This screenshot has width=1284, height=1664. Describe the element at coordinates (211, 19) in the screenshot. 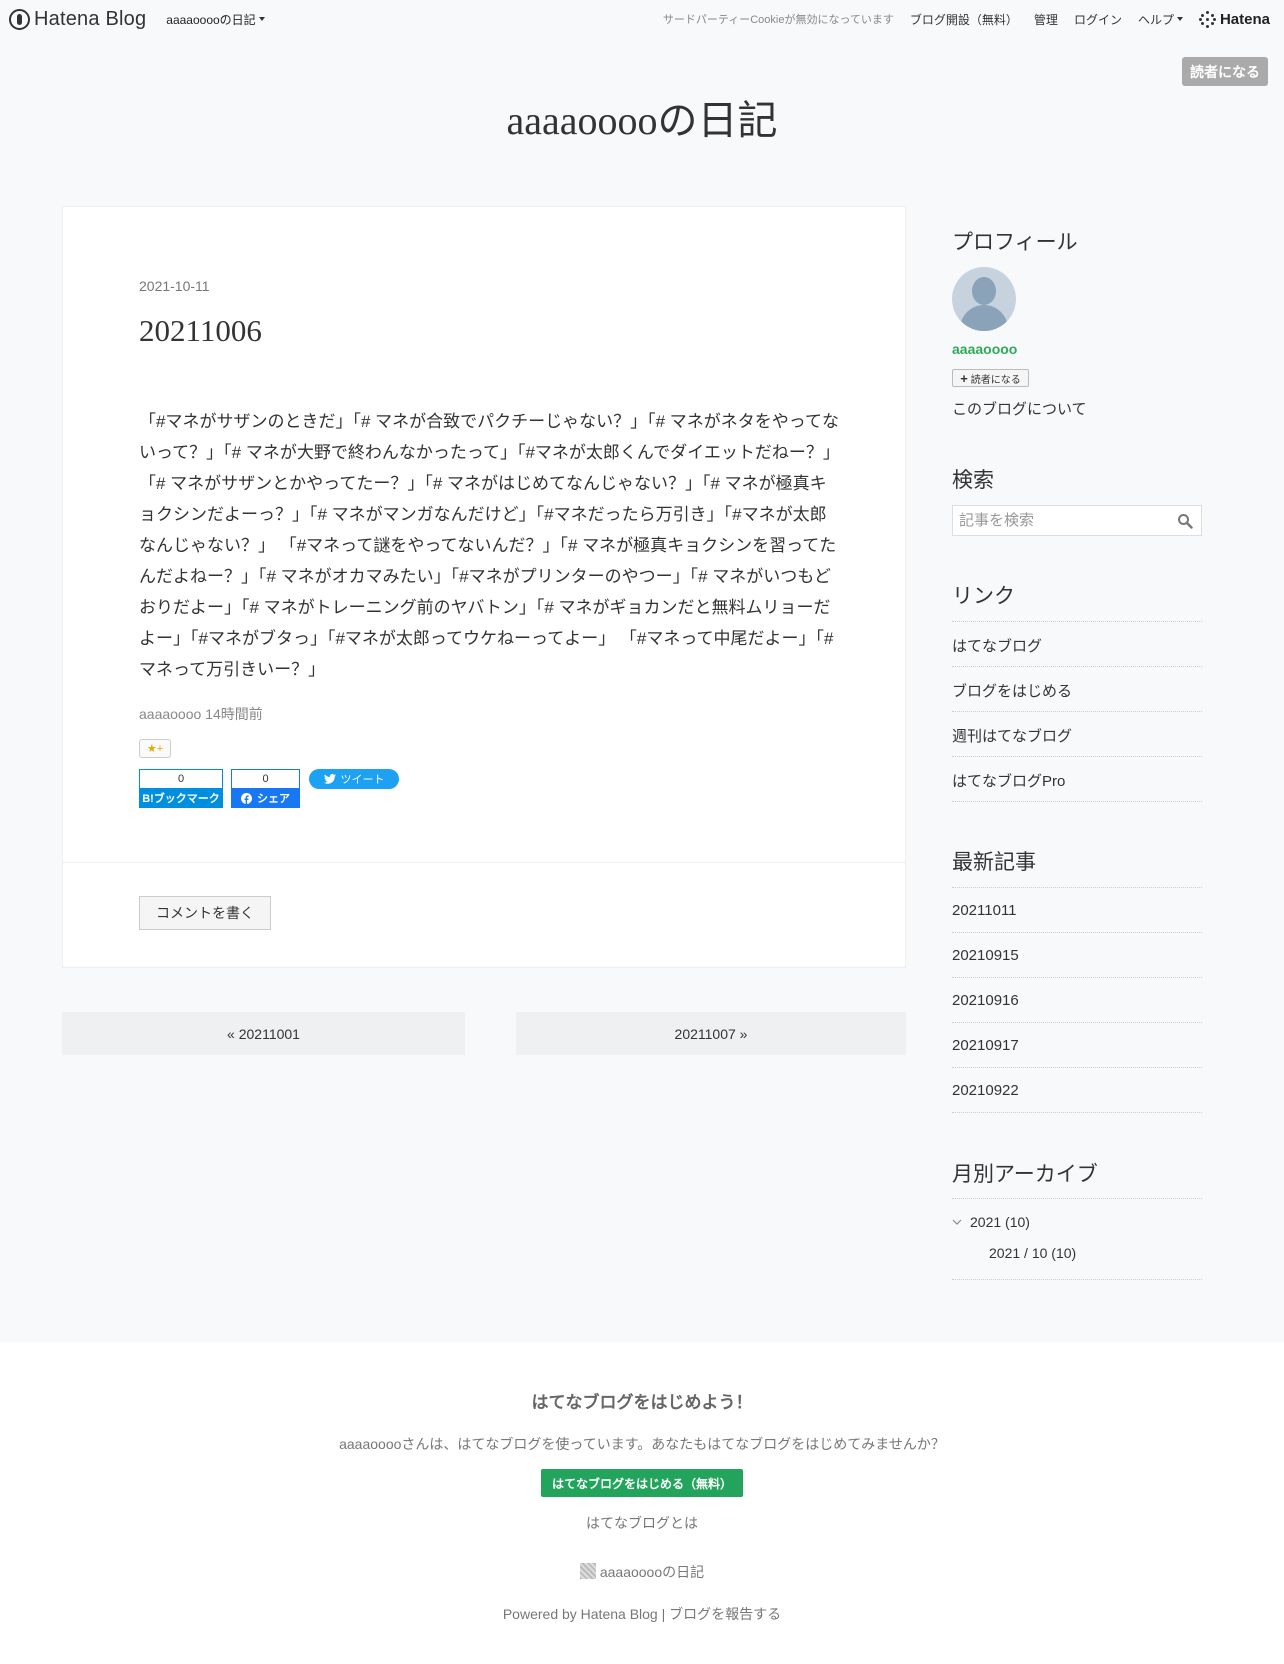

I see `blog-dropdown-label: aaaaooooの日記` at that location.